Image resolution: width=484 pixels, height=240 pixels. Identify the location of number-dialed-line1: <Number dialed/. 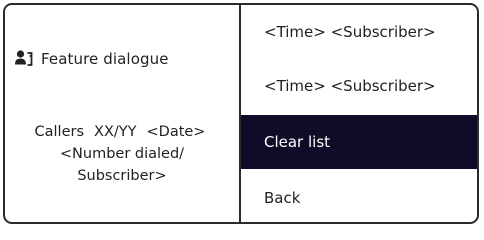
(122, 154).